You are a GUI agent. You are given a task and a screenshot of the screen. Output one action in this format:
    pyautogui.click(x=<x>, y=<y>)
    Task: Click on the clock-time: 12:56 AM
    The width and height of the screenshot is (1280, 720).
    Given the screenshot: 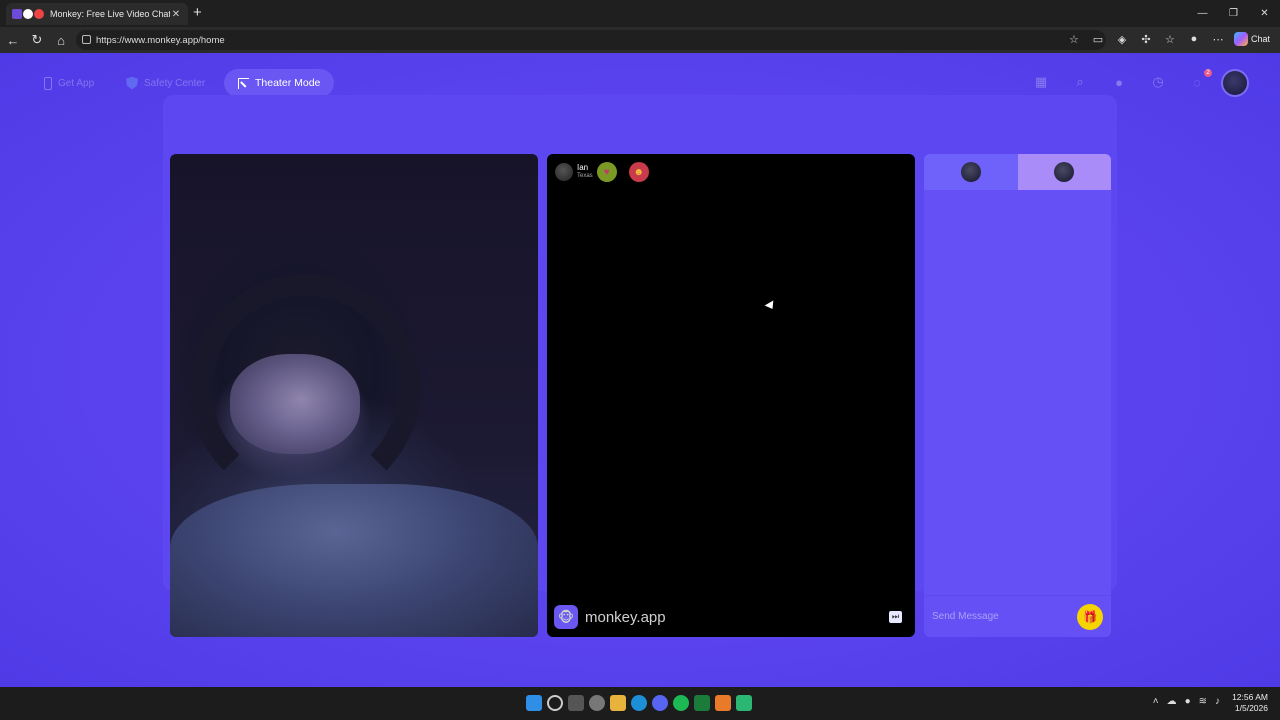 What is the action you would take?
    pyautogui.click(x=1250, y=697)
    